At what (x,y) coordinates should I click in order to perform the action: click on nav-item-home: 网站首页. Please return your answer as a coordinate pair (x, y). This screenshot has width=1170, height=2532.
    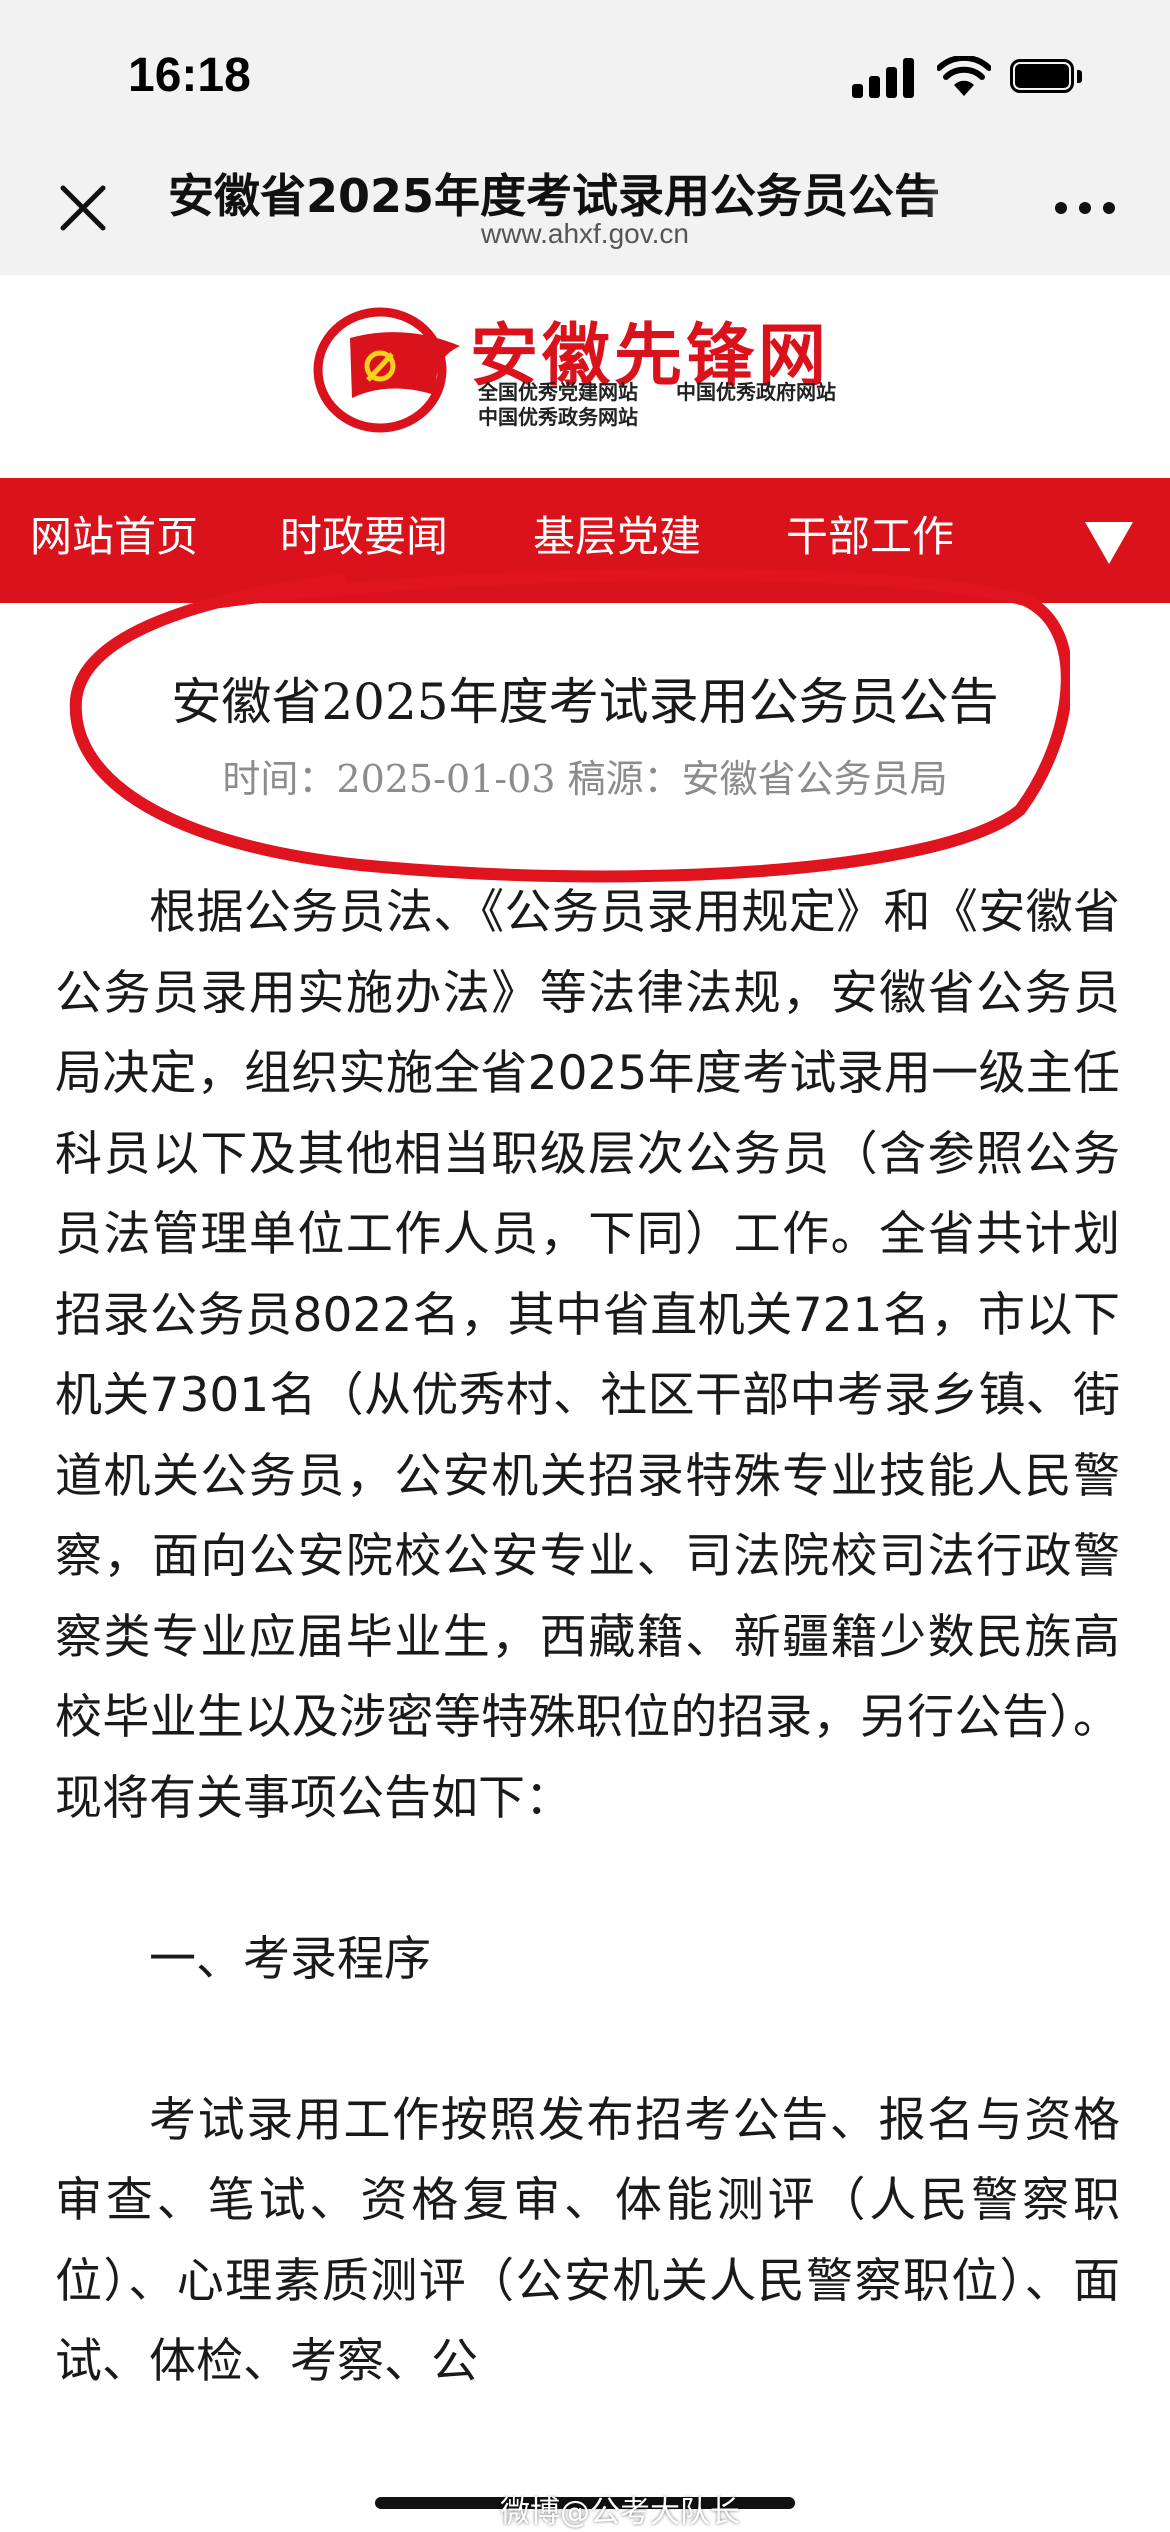
    Looking at the image, I should click on (114, 533).